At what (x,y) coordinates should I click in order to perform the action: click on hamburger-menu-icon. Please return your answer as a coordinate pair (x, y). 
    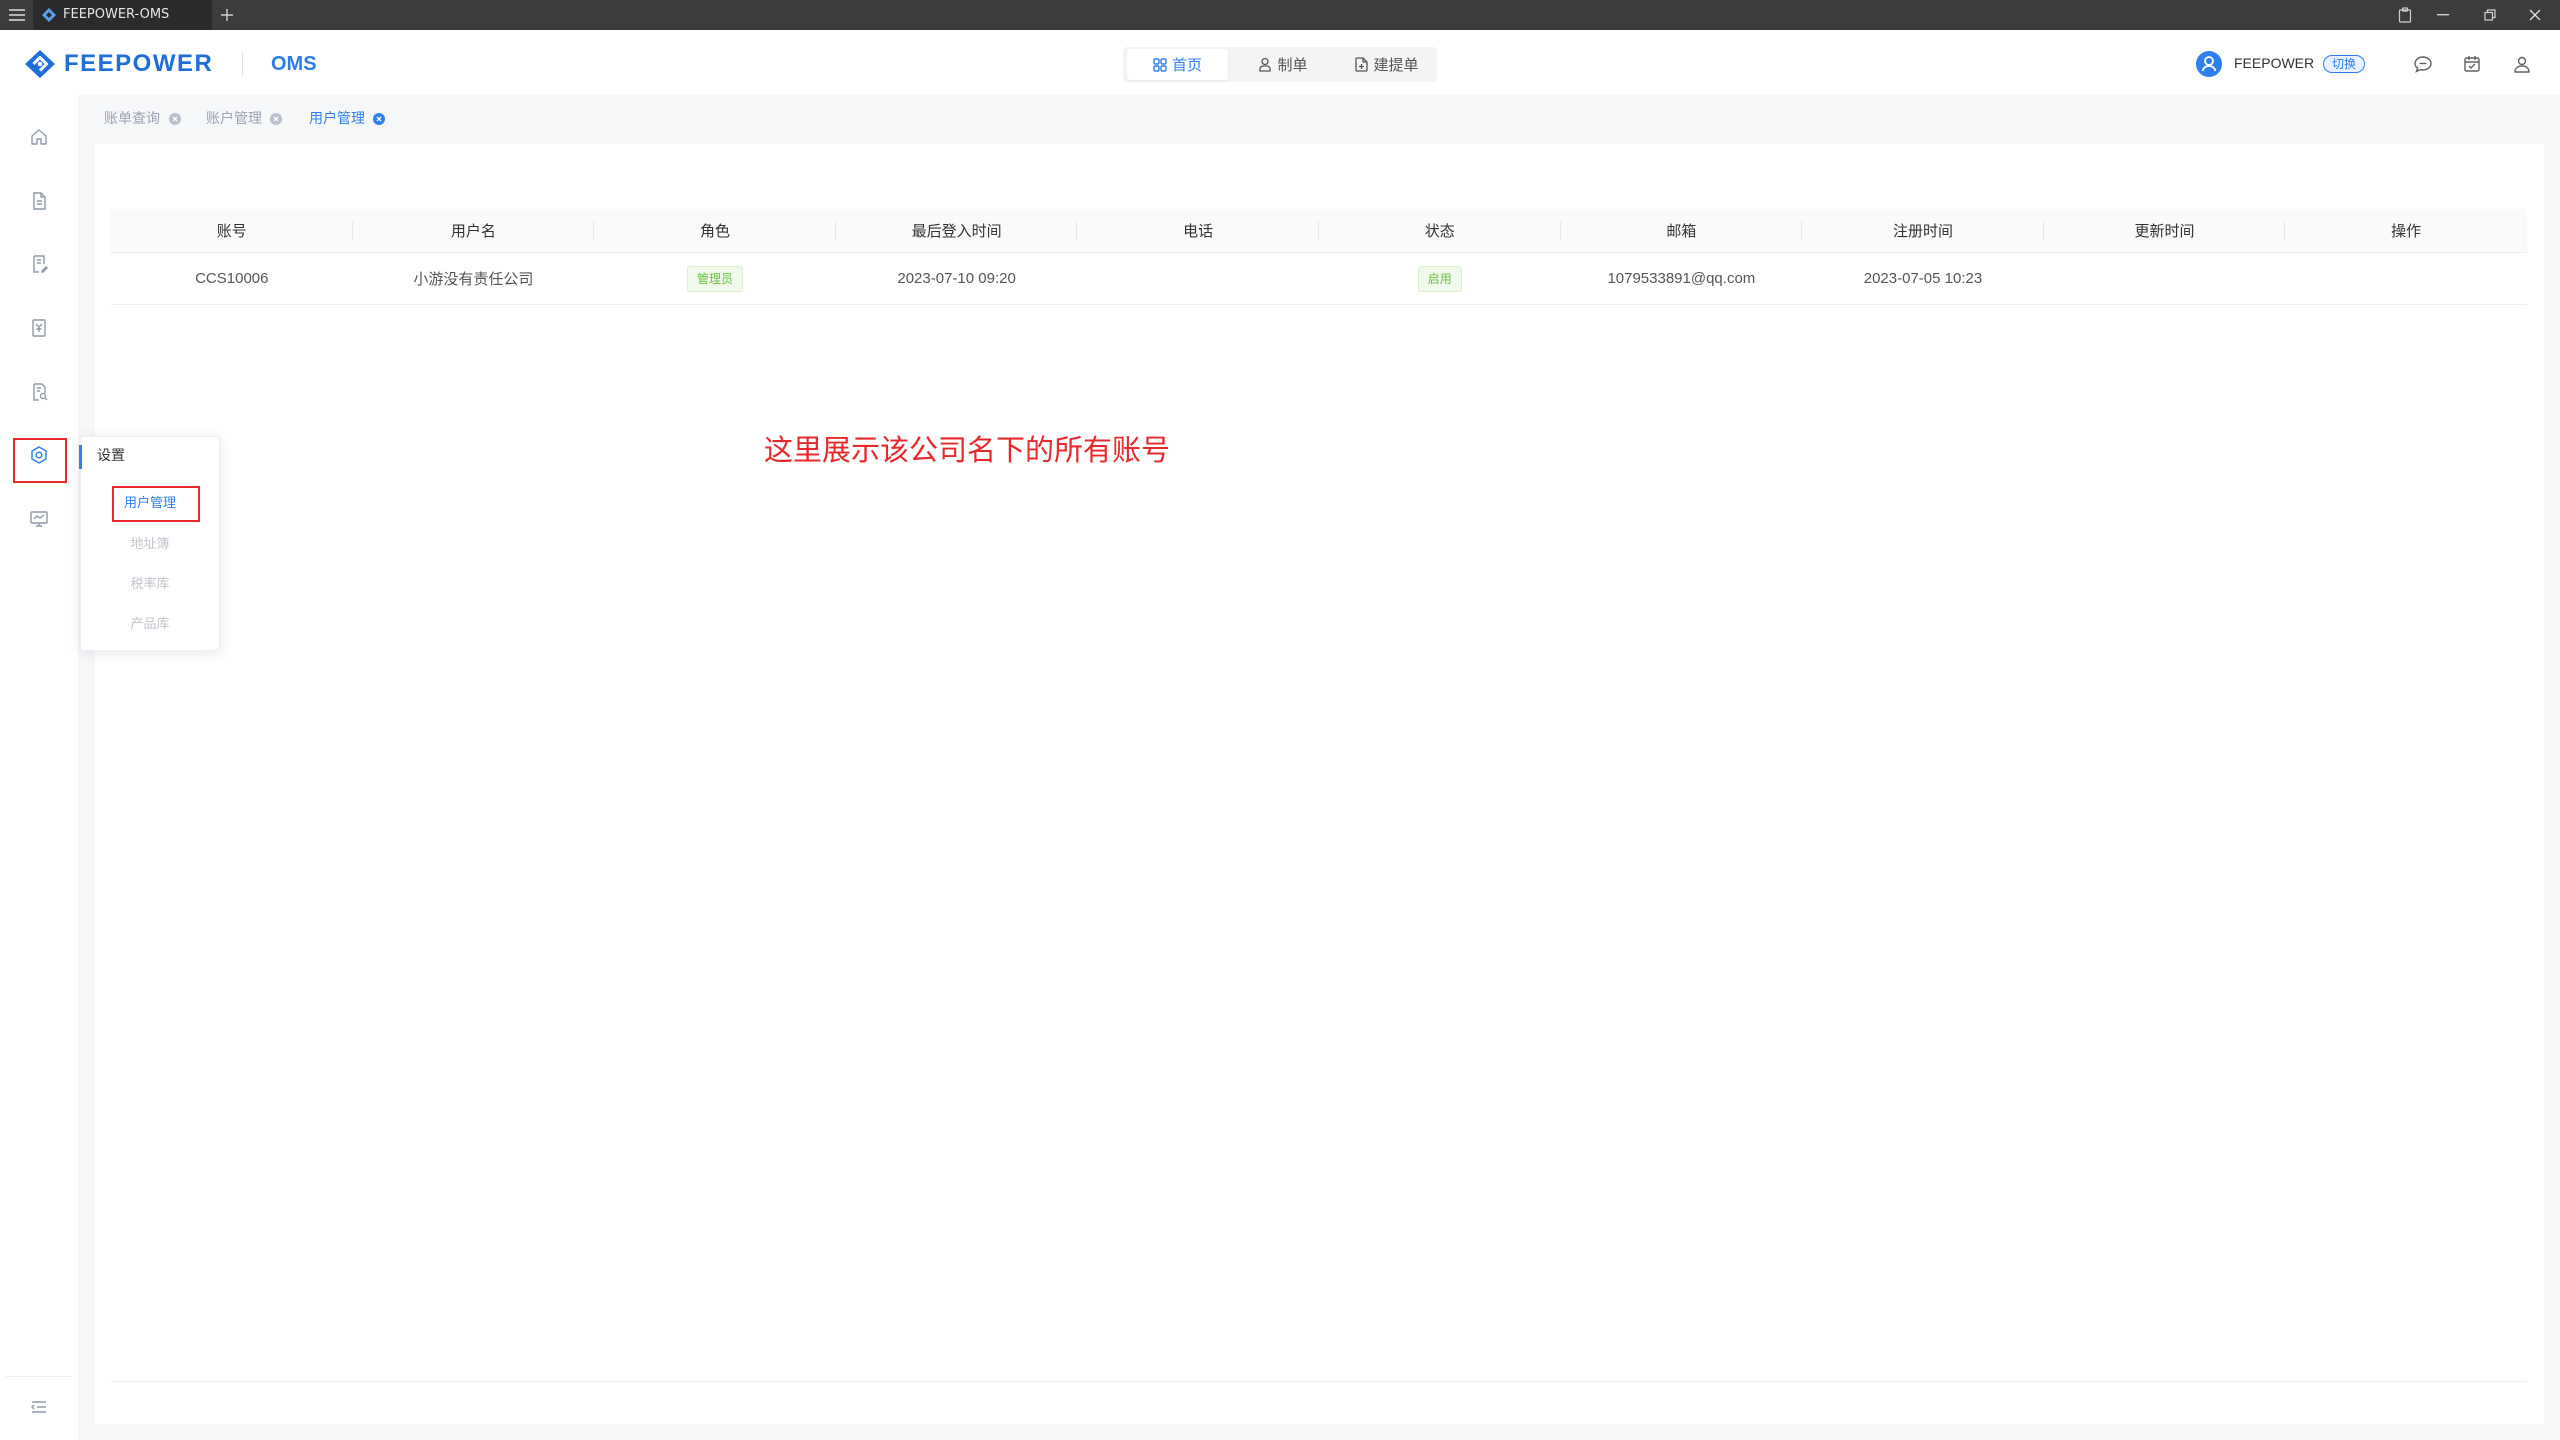
    Looking at the image, I should click on (17, 15).